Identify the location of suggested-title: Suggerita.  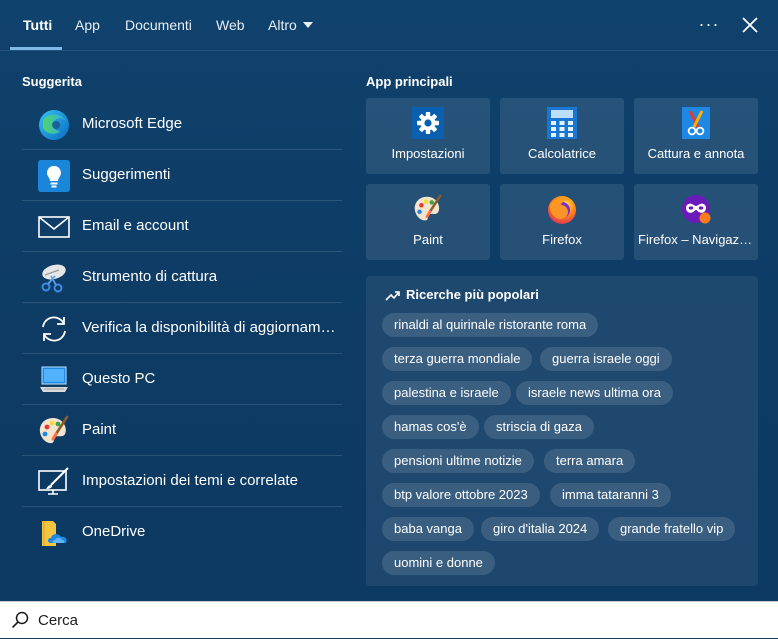
(52, 81).